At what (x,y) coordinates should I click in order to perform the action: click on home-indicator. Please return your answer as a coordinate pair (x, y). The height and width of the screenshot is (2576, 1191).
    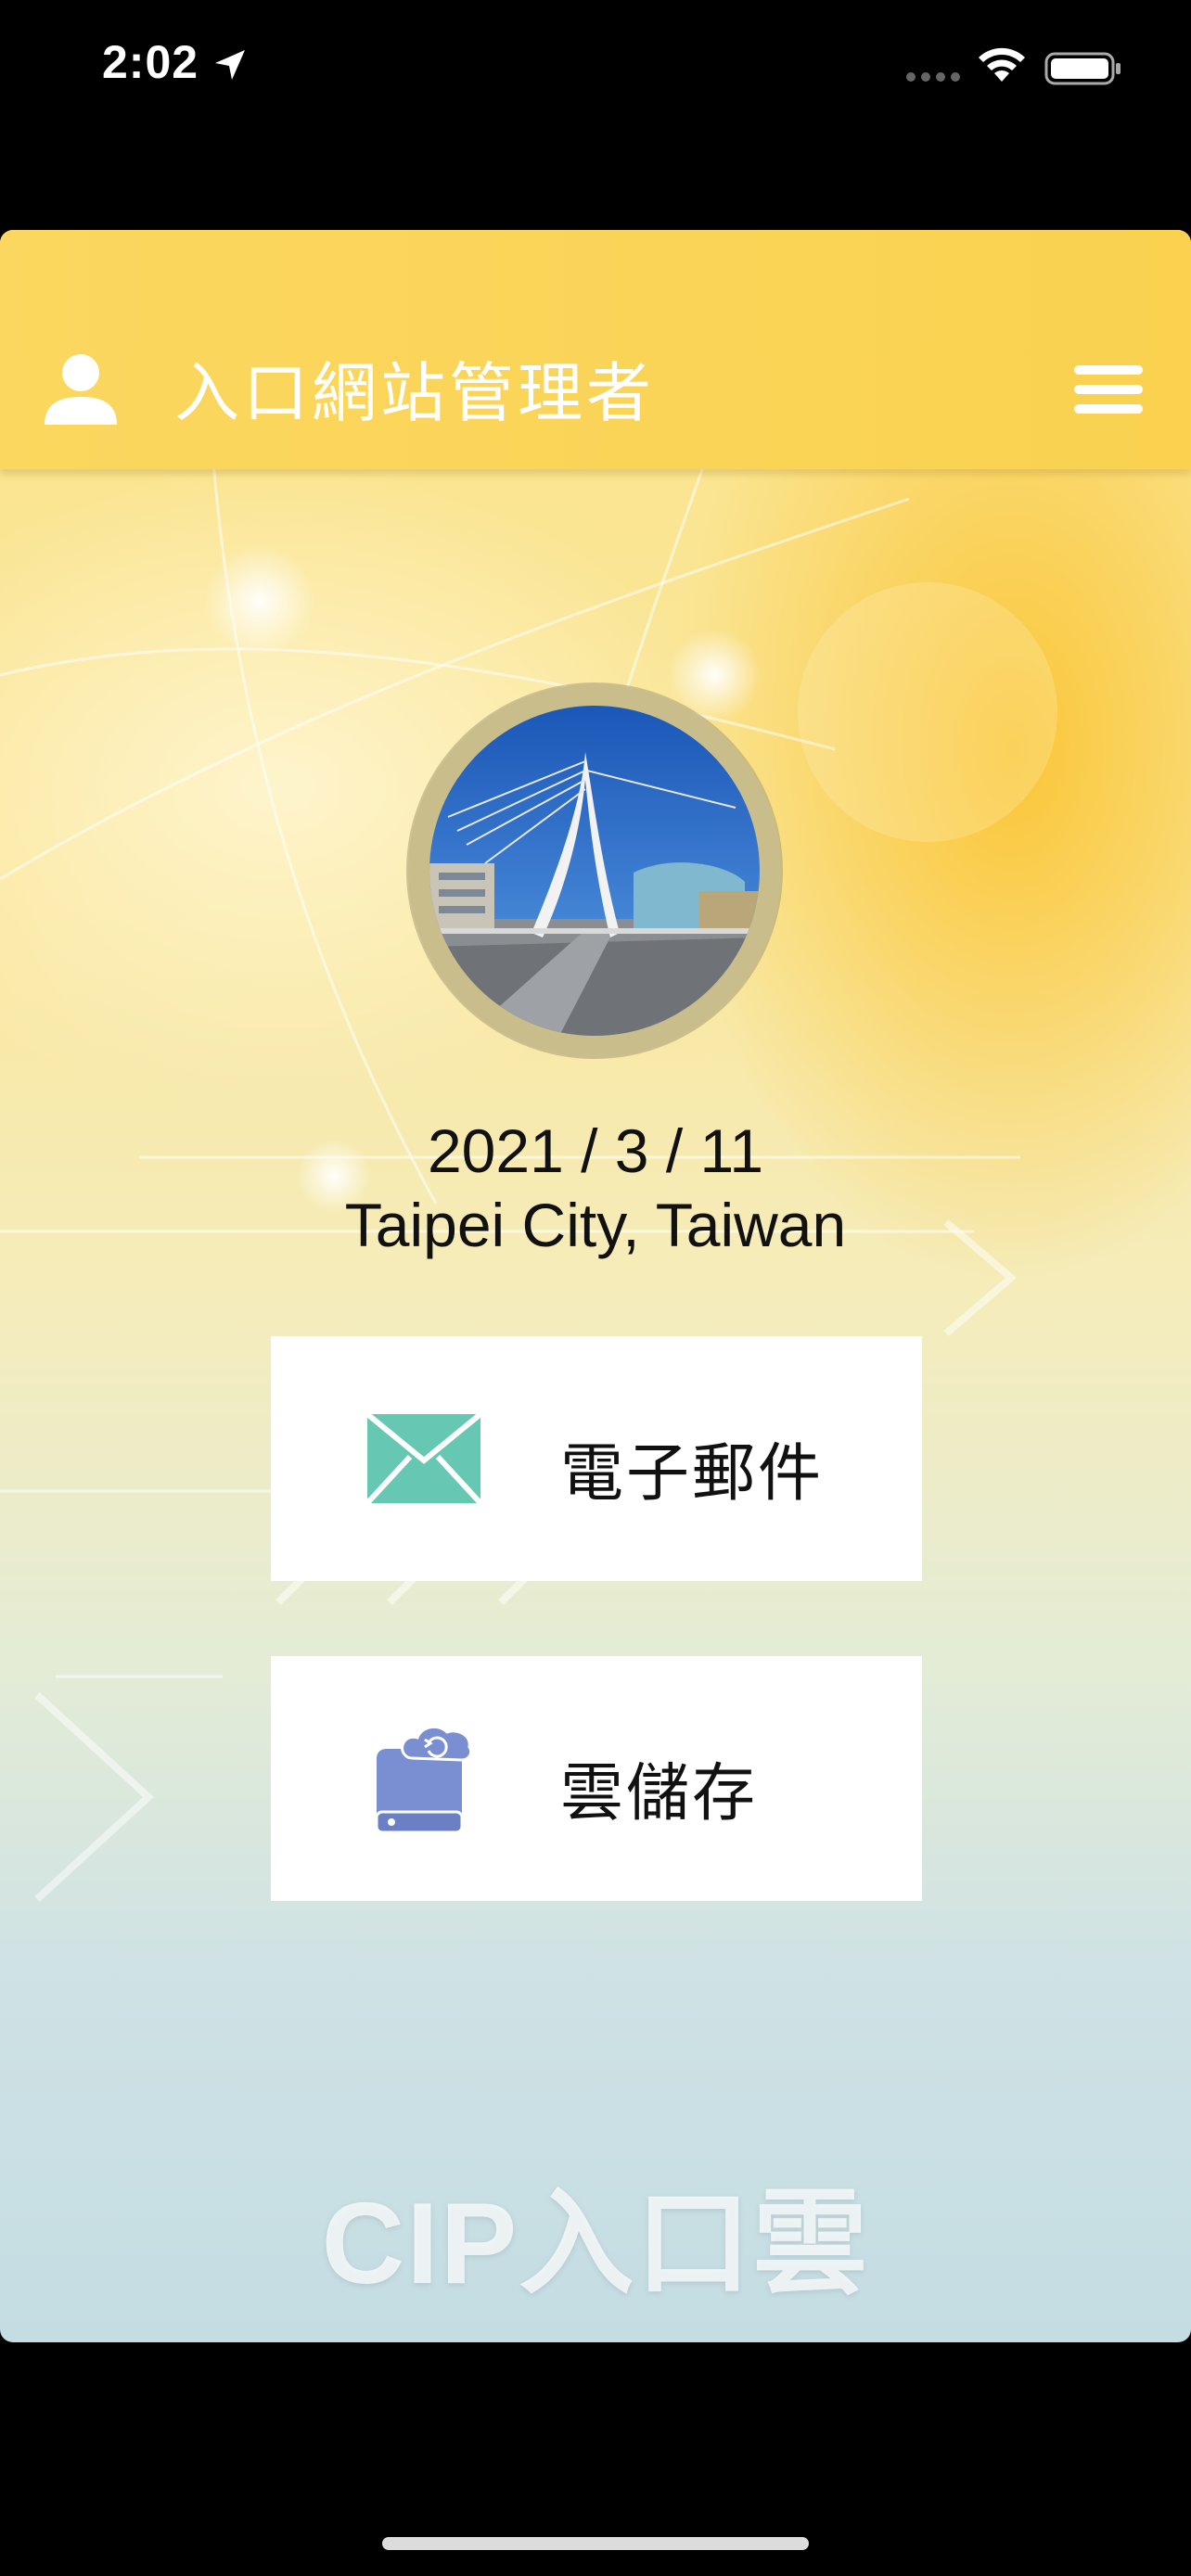
    Looking at the image, I should click on (595, 2543).